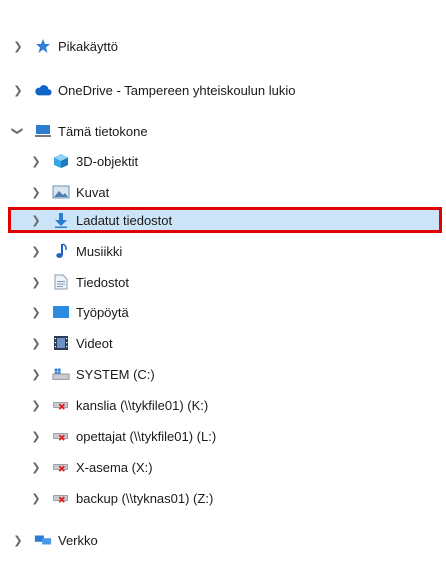  Describe the element at coordinates (107, 161) in the screenshot. I see `tree-item-label: 3D-objektit` at that location.